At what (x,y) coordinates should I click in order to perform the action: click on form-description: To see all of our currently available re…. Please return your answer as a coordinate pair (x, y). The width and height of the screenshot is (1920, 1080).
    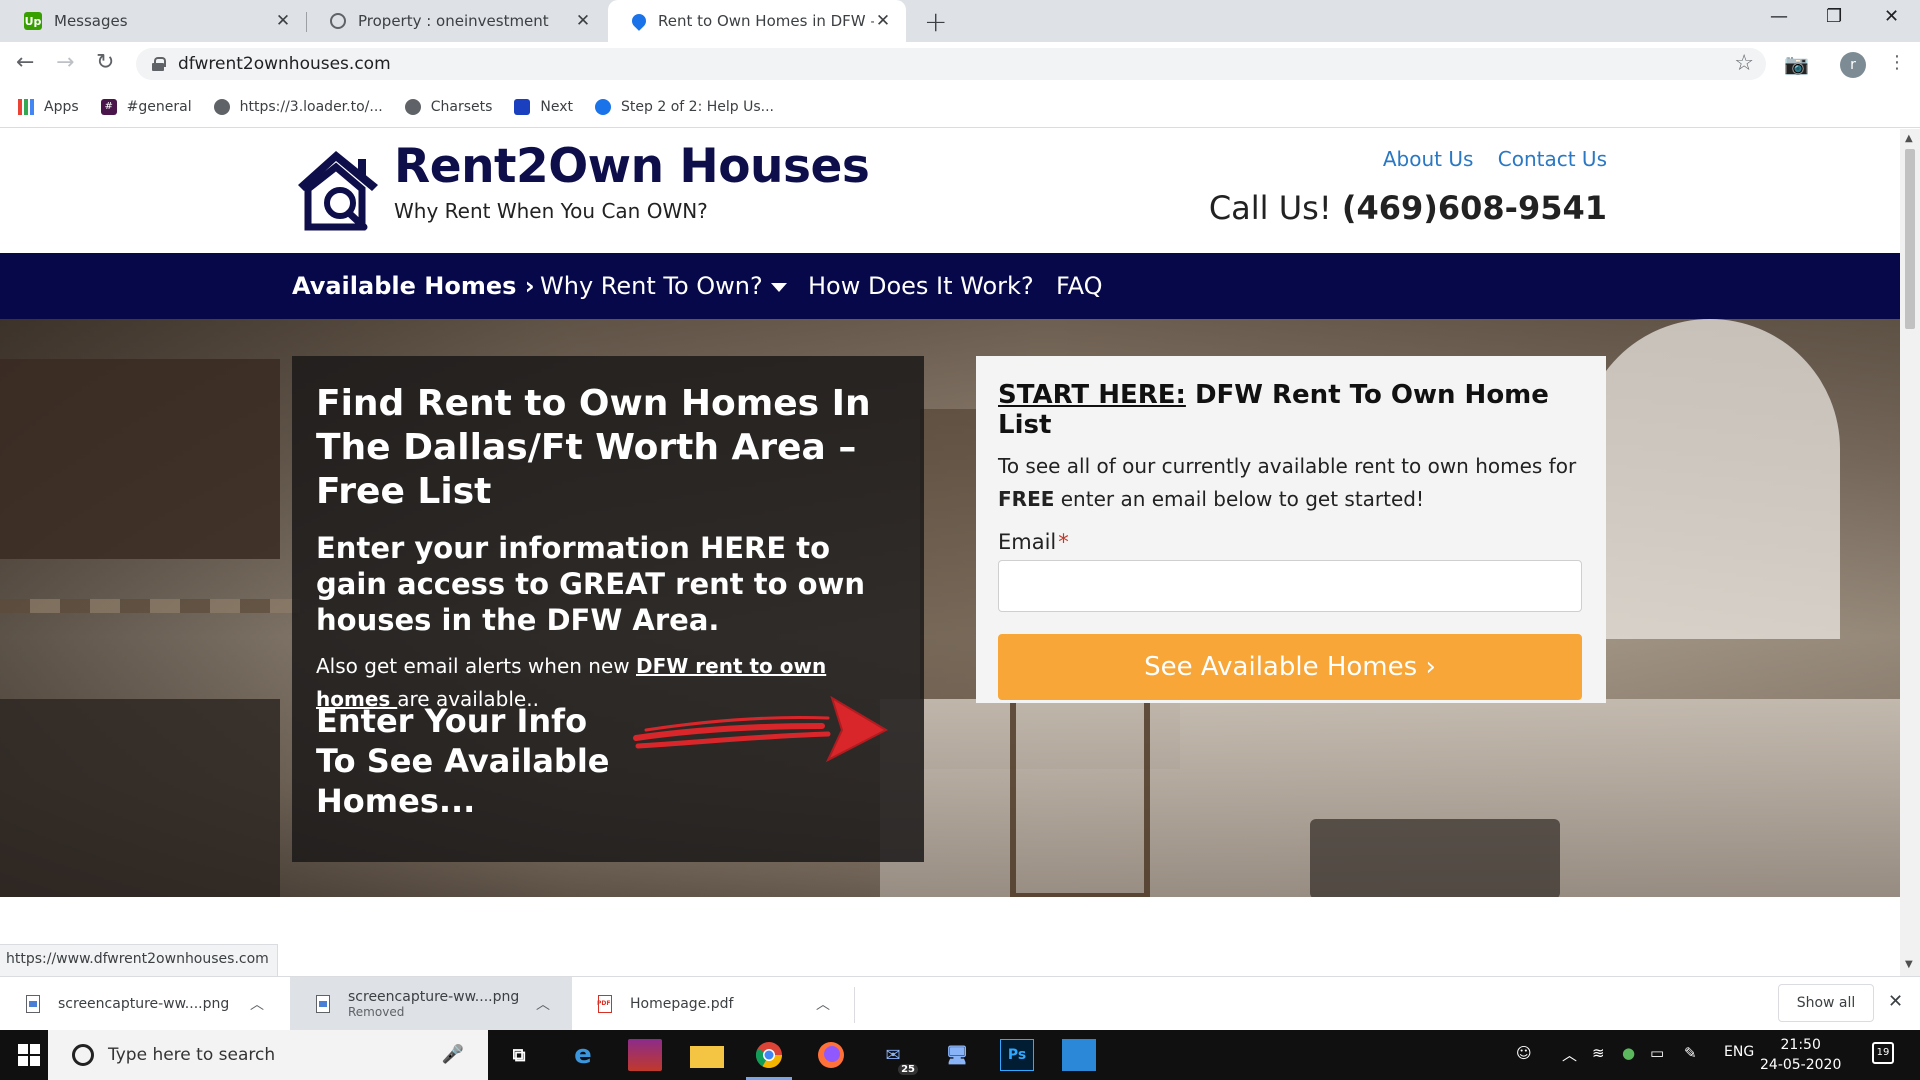
    Looking at the image, I should click on (1287, 482).